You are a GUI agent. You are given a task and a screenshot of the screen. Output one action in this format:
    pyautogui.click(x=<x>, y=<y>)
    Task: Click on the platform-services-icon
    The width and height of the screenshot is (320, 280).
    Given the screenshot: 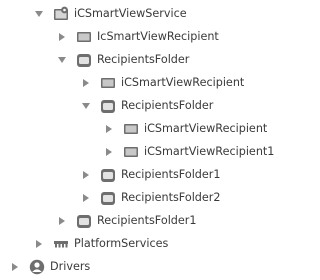 What is the action you would take?
    pyautogui.click(x=61, y=244)
    